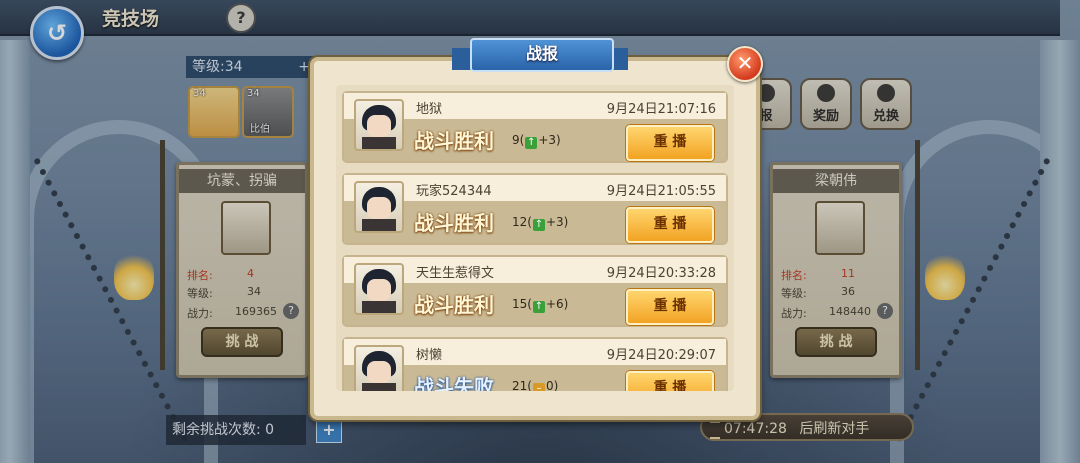  What do you see at coordinates (520, 385) in the screenshot?
I see `rank-value: 21` at bounding box center [520, 385].